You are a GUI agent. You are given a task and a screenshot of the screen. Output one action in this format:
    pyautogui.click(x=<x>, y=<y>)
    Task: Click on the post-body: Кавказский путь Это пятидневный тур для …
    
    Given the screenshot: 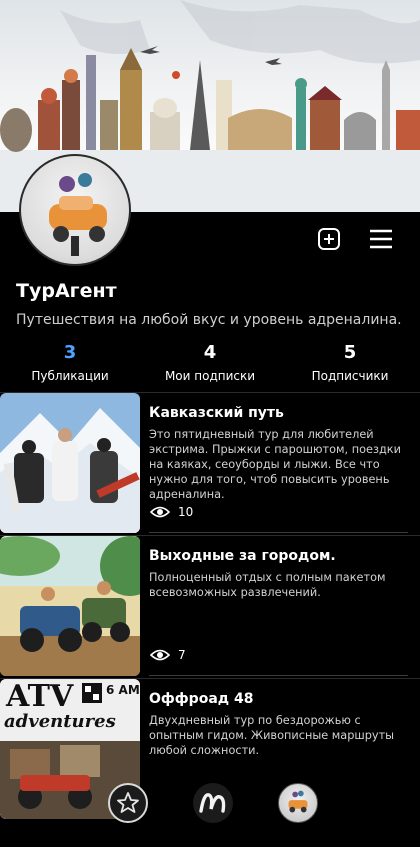 What is the action you would take?
    pyautogui.click(x=278, y=453)
    